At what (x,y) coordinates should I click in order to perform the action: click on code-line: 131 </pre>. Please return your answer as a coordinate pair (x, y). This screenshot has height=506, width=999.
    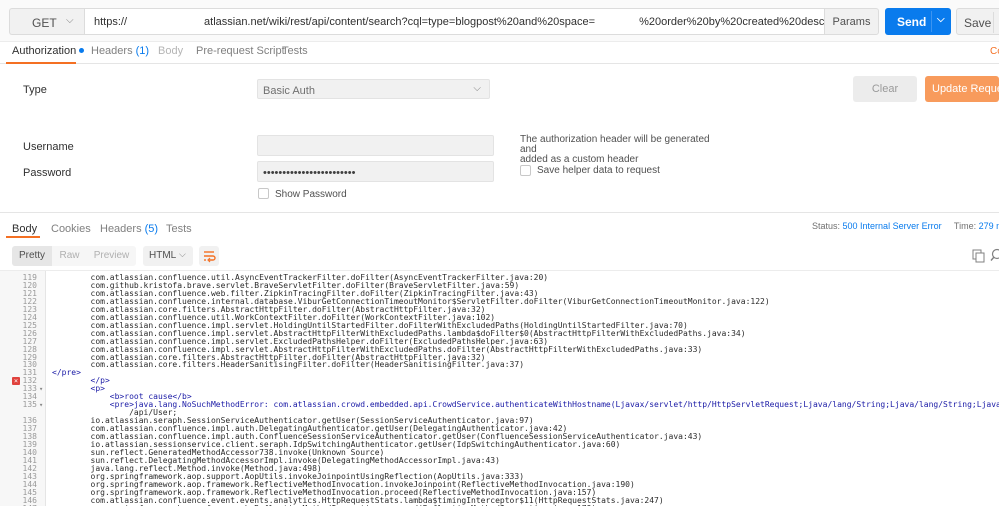
    Looking at the image, I should click on (499, 373).